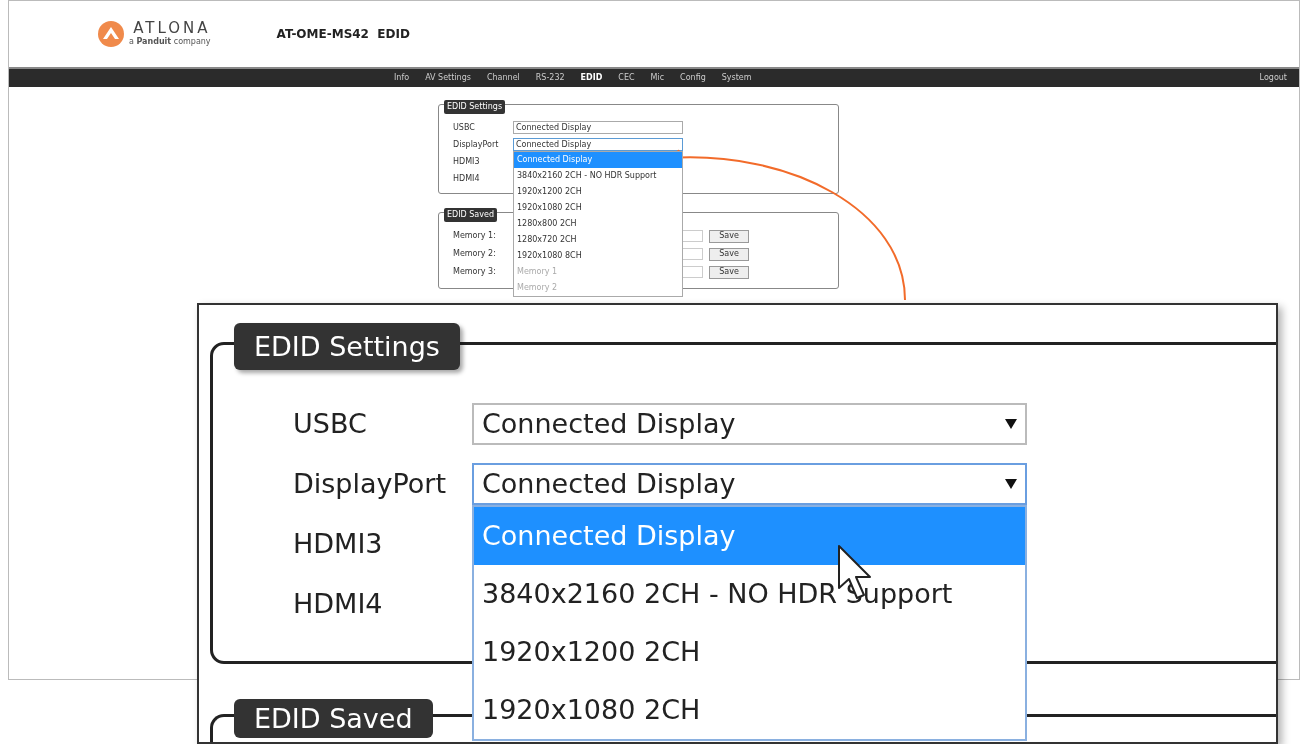 This screenshot has height=744, width=1303. I want to click on logo-wordmark: ATLONA, so click(172, 28).